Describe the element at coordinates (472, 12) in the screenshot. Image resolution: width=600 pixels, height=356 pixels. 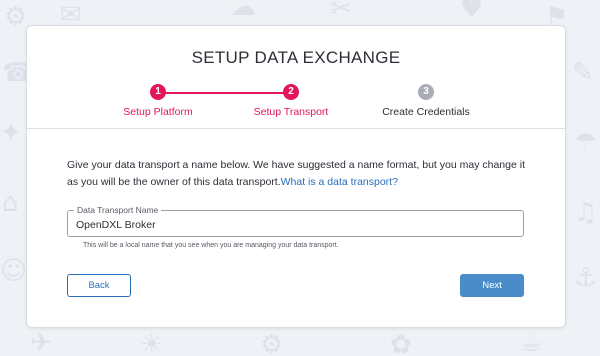
I see `decorative-icon: ♥` at that location.